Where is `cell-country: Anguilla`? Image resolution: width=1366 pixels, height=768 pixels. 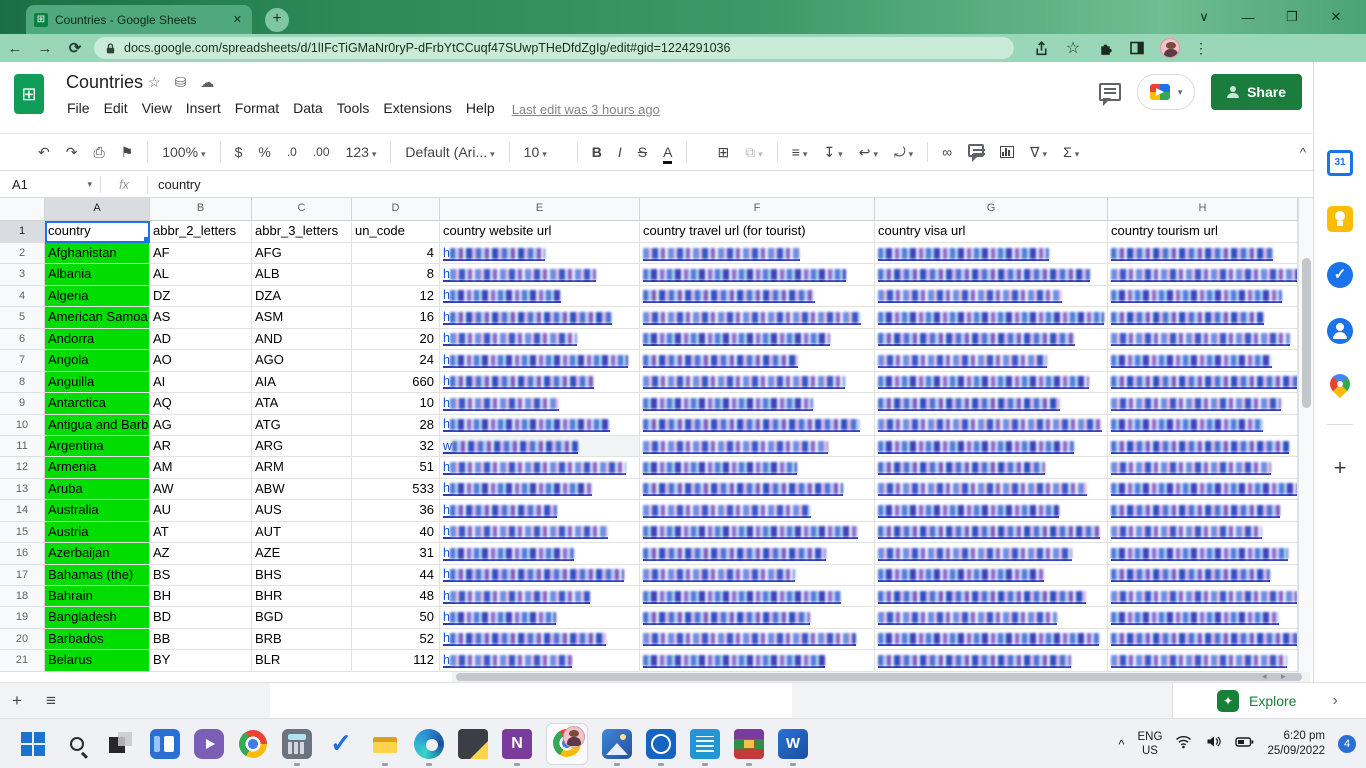 cell-country: Anguilla is located at coordinates (97, 382).